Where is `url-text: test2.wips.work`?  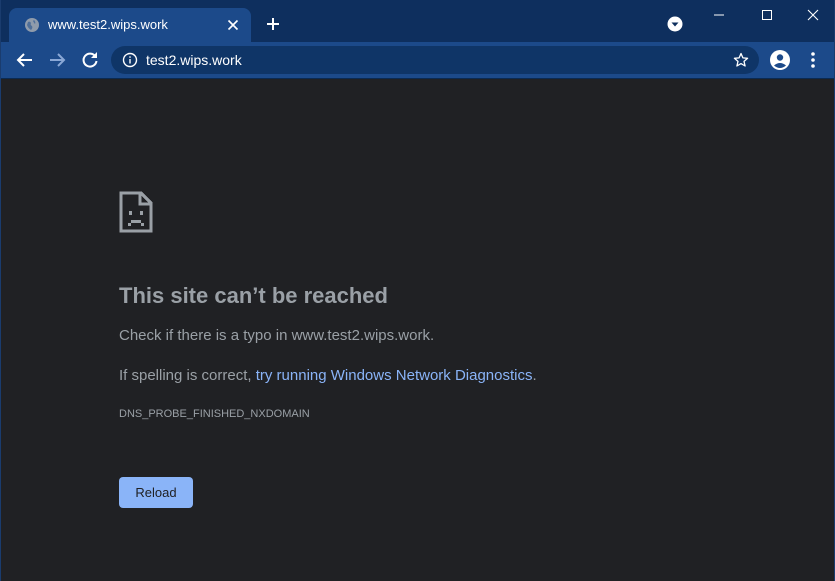 url-text: test2.wips.work is located at coordinates (194, 60).